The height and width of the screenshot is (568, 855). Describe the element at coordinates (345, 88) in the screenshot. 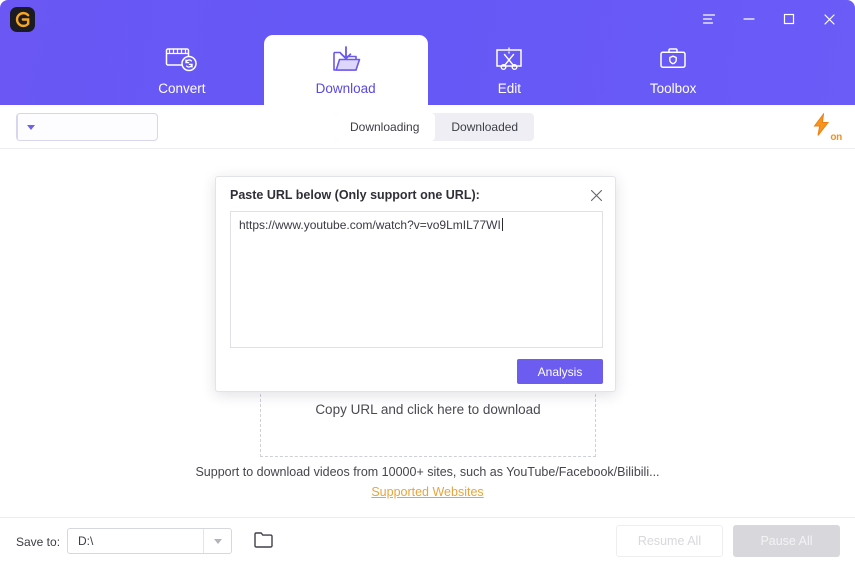

I see `nav-tab-download-label: Download` at that location.